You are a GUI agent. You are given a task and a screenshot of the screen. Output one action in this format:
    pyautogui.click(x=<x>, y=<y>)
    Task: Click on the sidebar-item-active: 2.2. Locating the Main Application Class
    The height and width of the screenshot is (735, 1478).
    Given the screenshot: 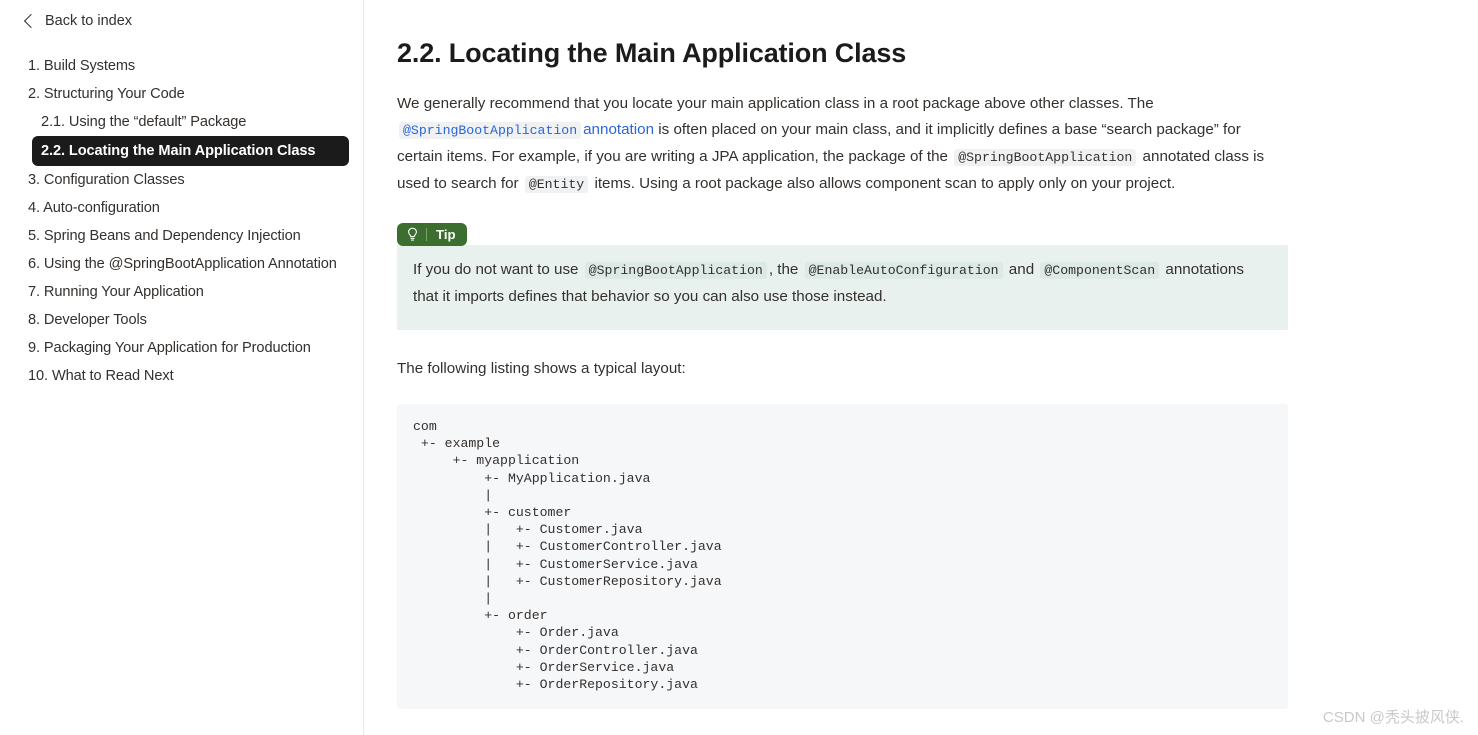 What is the action you would take?
    pyautogui.click(x=190, y=151)
    